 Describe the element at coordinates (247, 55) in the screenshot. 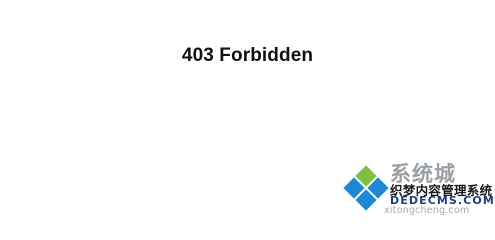

I see `page-title: 403 Forbidden` at that location.